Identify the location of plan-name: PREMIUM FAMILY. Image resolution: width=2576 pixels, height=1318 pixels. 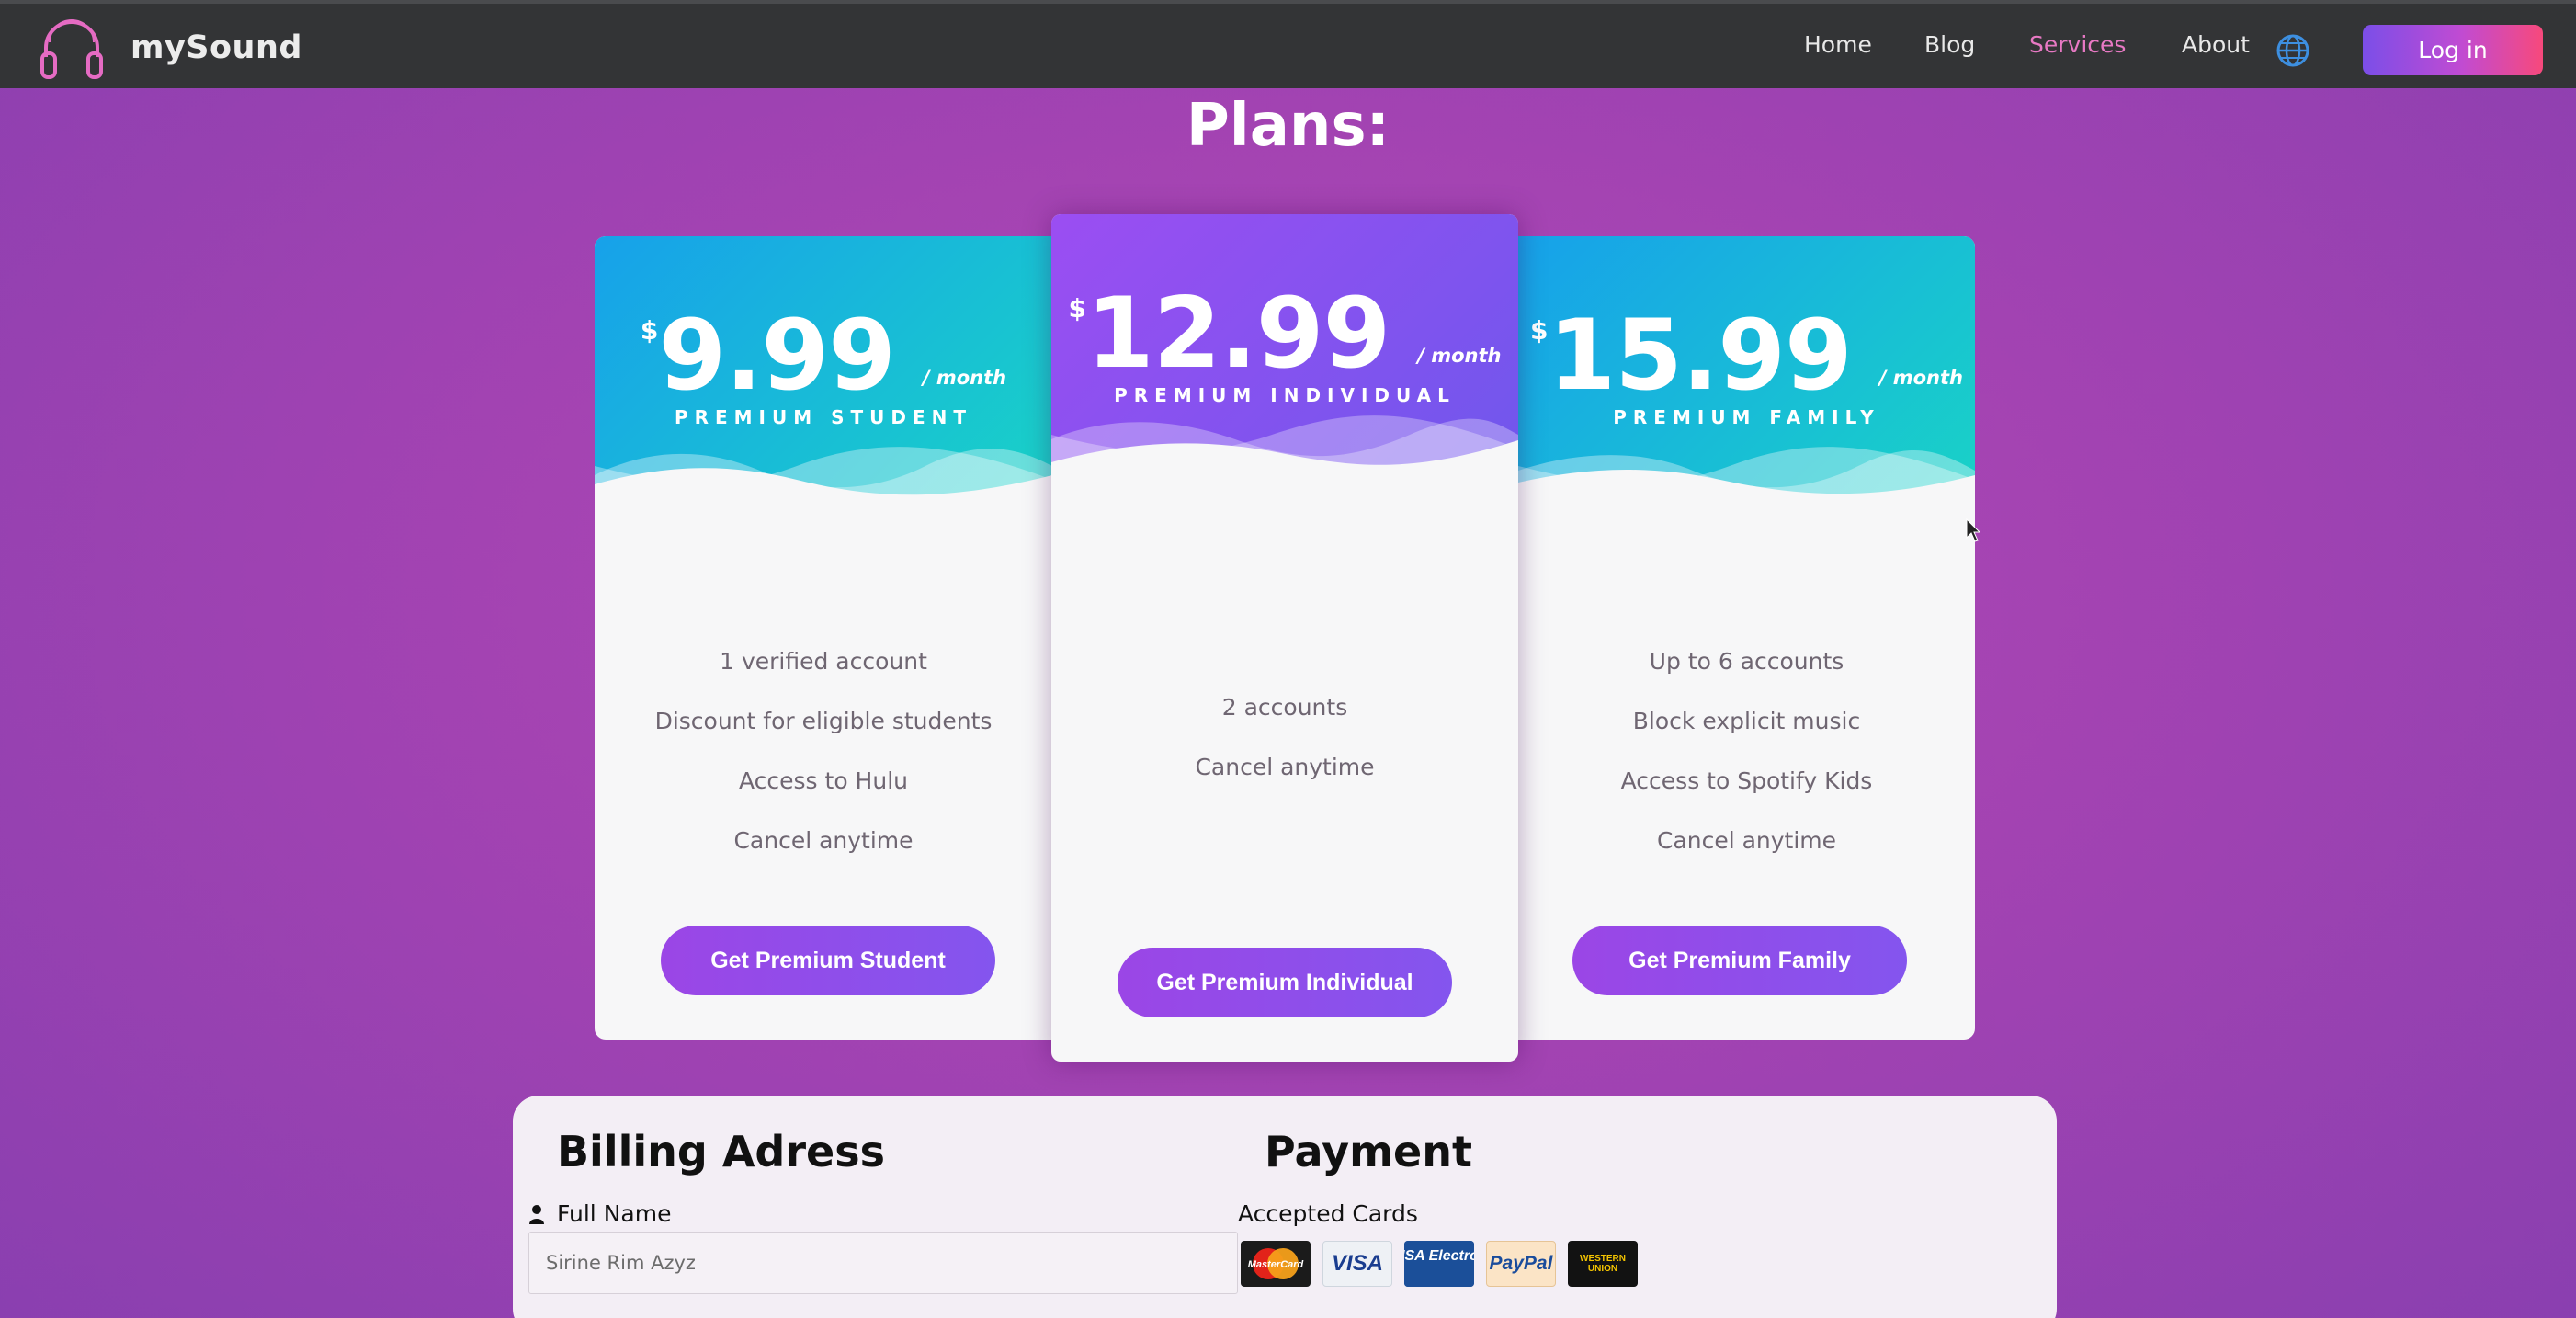
(1746, 417).